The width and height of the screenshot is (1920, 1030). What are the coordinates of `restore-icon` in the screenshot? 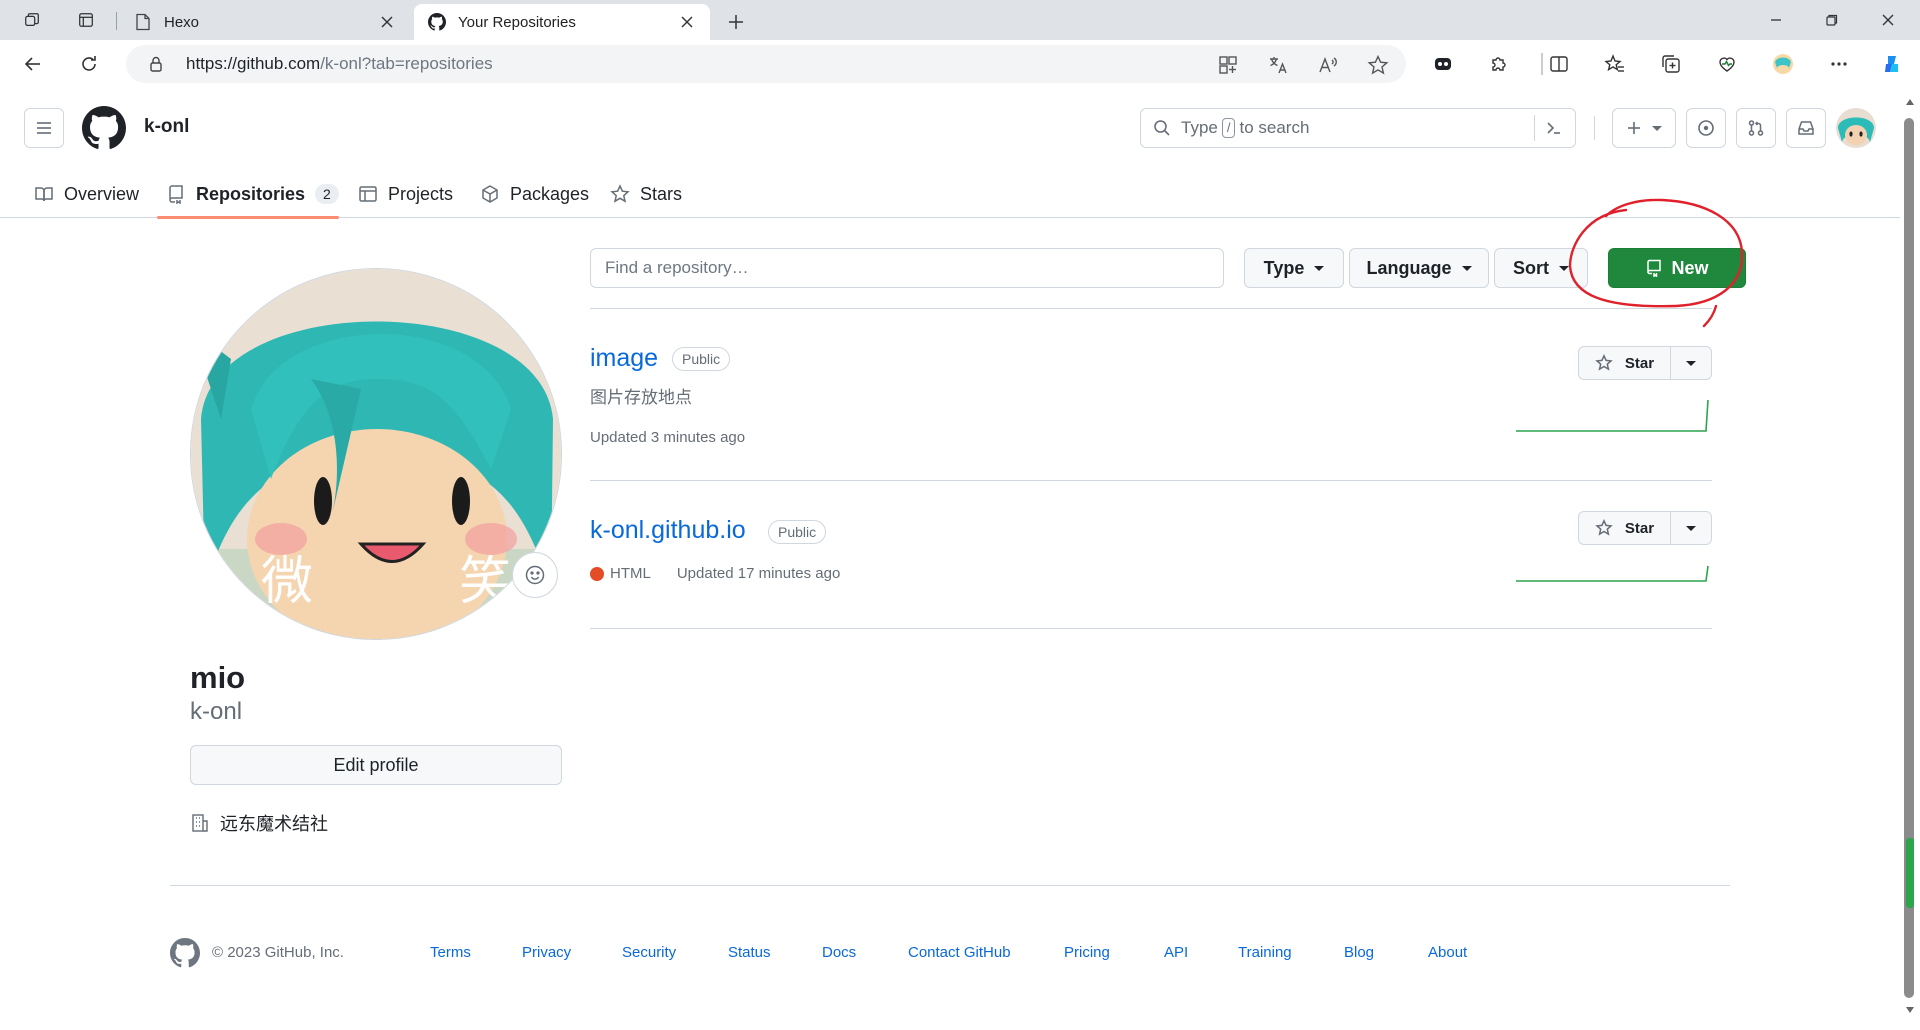 It's located at (1832, 20).